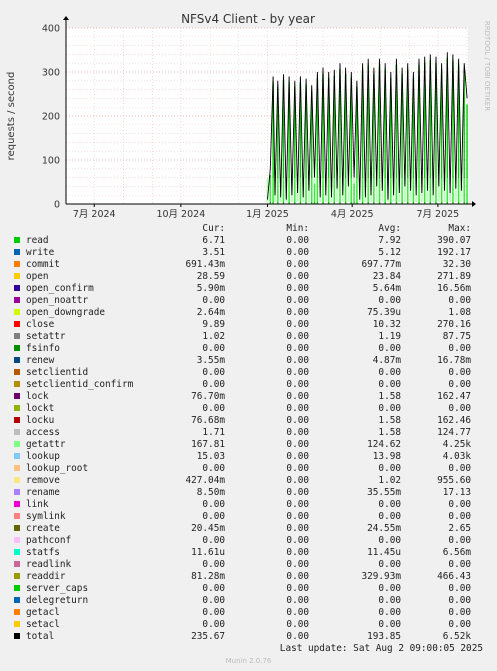 The height and width of the screenshot is (671, 497). I want to click on legend-row-getattr: getattr 167.81 0.00 124.62 4.25k, so click(248, 445).